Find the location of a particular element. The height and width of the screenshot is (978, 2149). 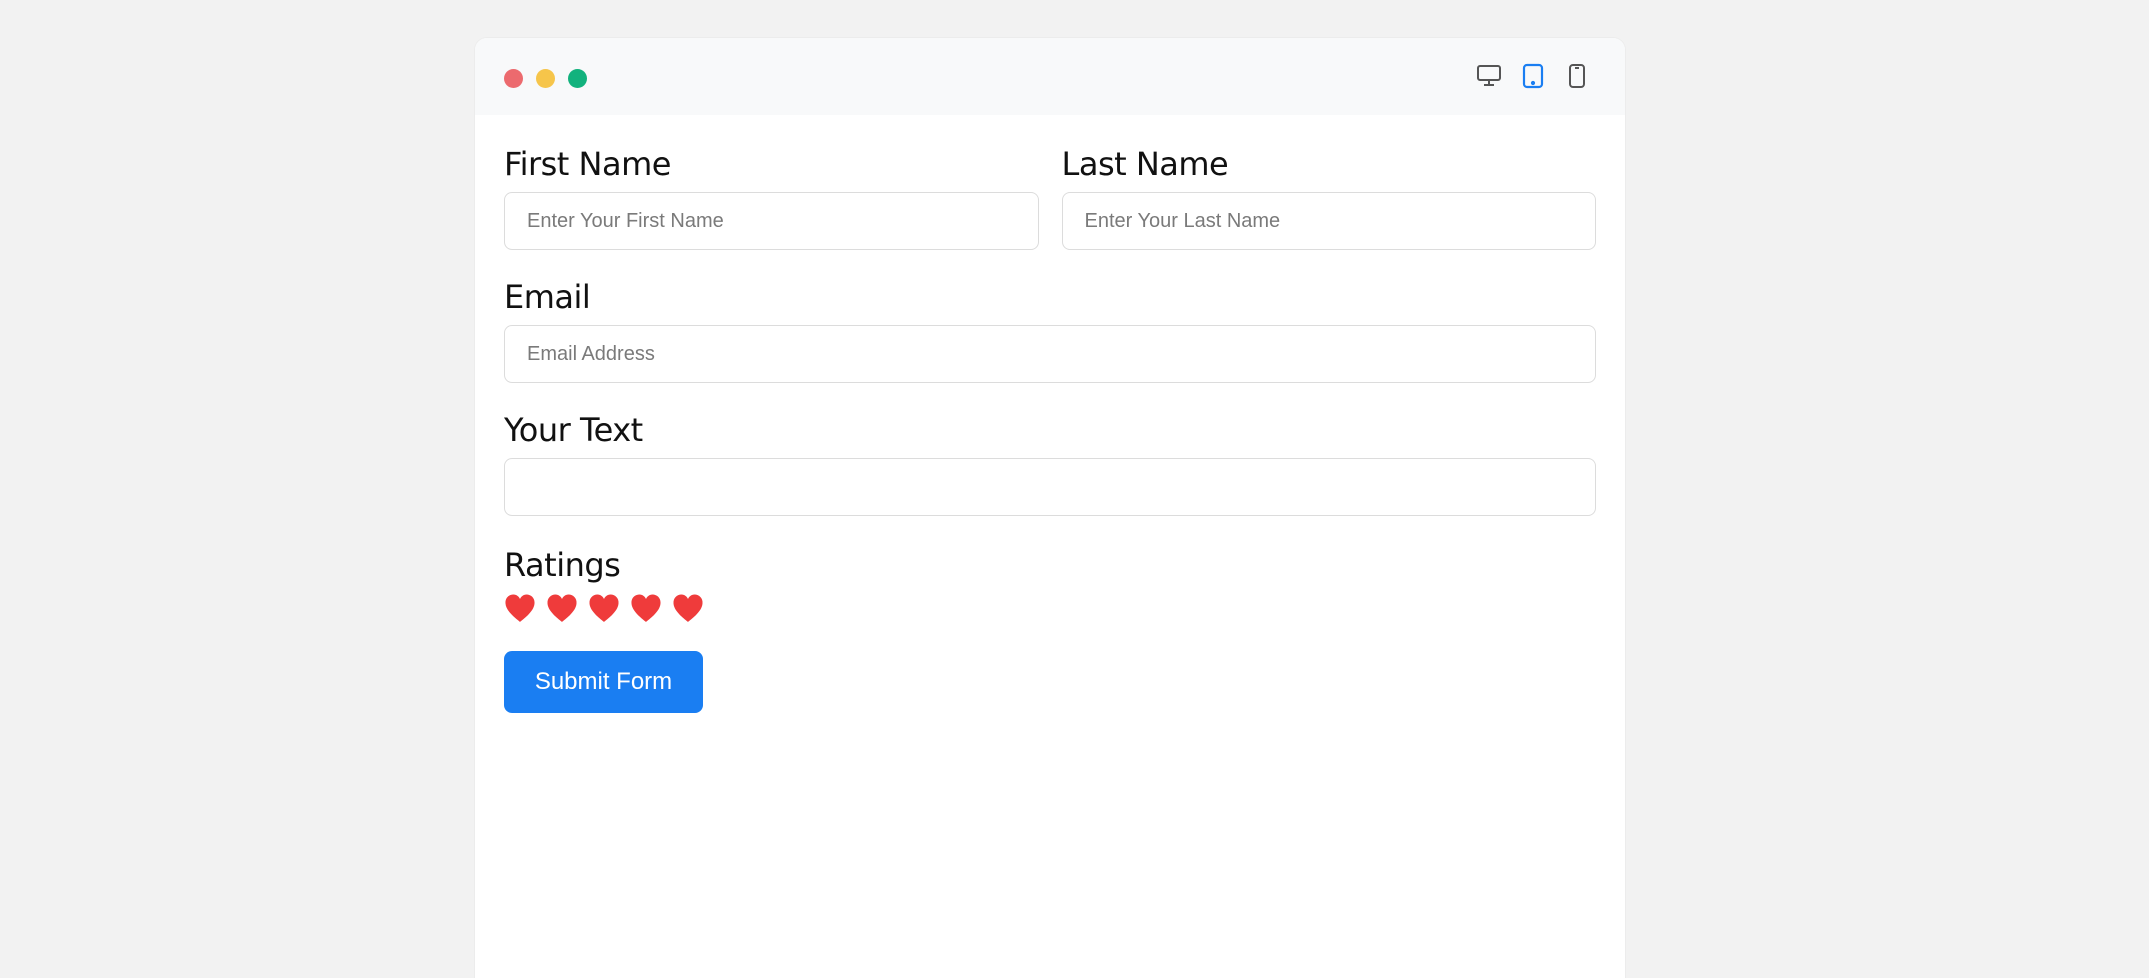

ratings-label: Ratings is located at coordinates (562, 565).